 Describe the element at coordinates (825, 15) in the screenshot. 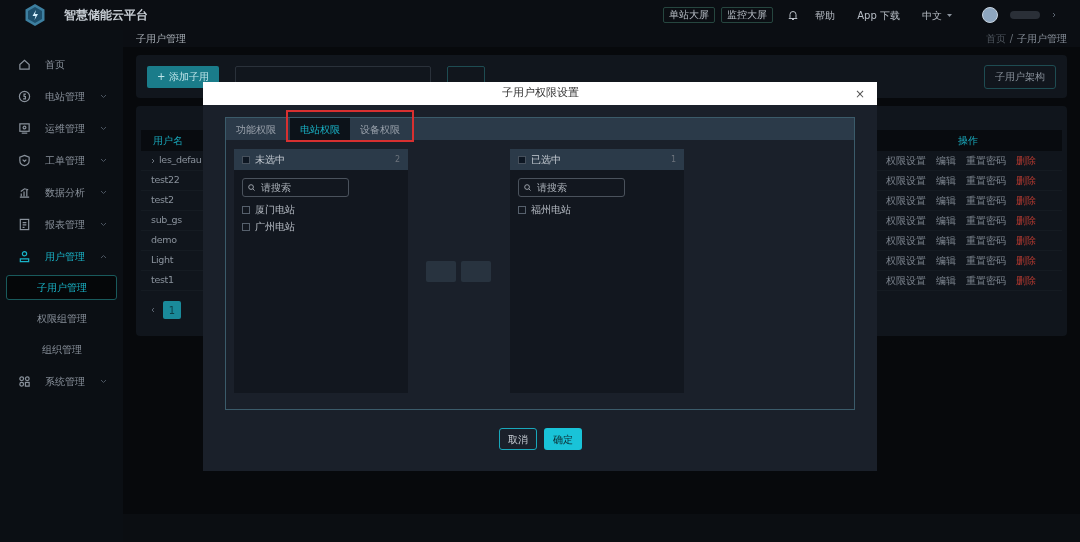

I see `help-link: 帮助` at that location.